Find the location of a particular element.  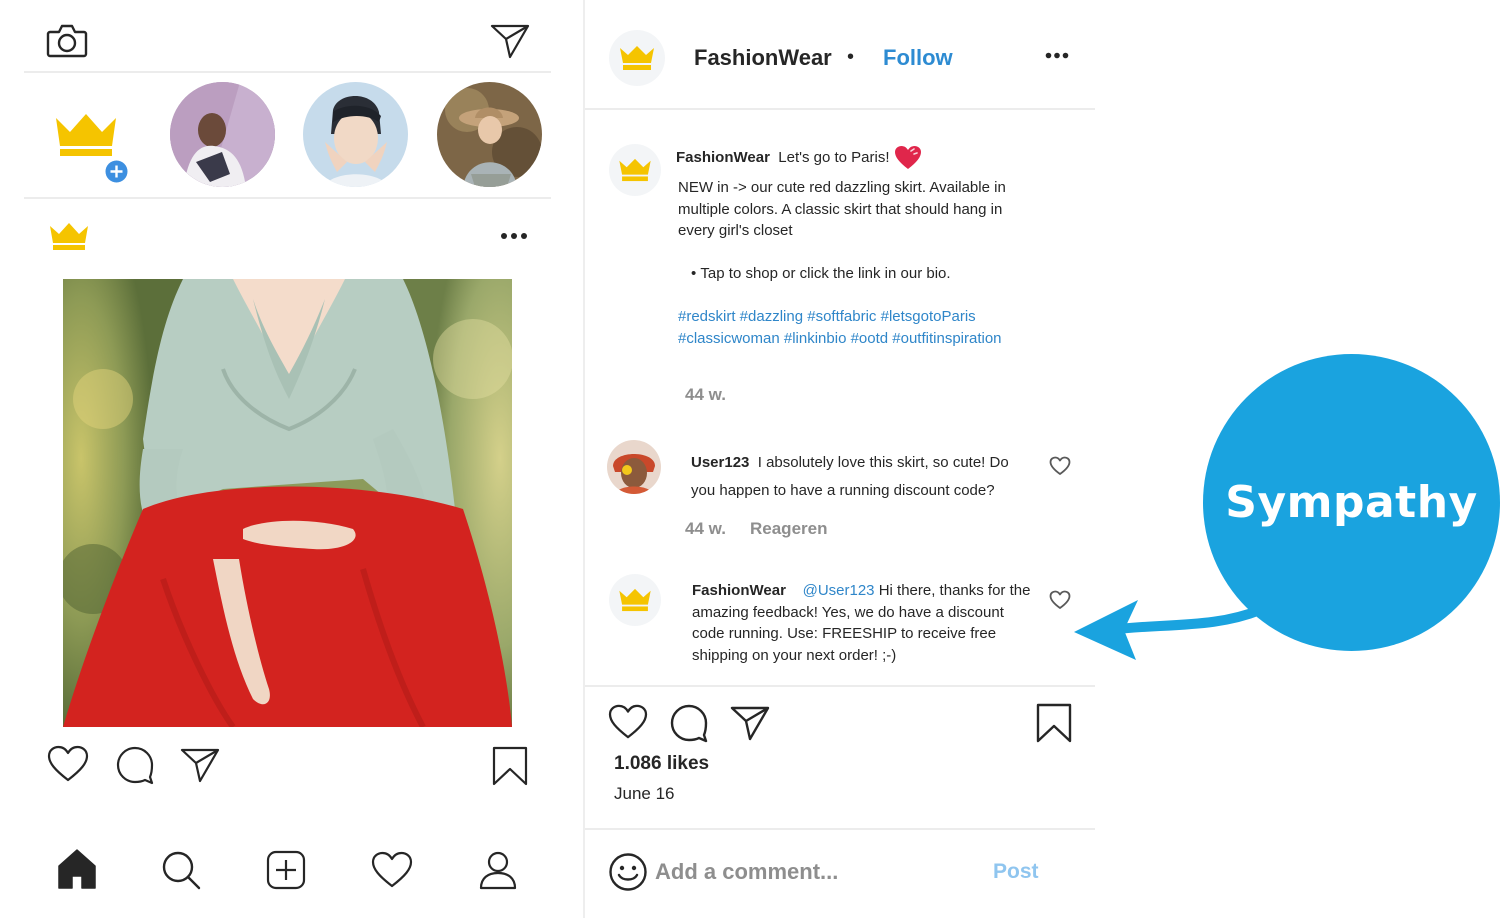

comment-2-mention: @User123 is located at coordinates (839, 590).